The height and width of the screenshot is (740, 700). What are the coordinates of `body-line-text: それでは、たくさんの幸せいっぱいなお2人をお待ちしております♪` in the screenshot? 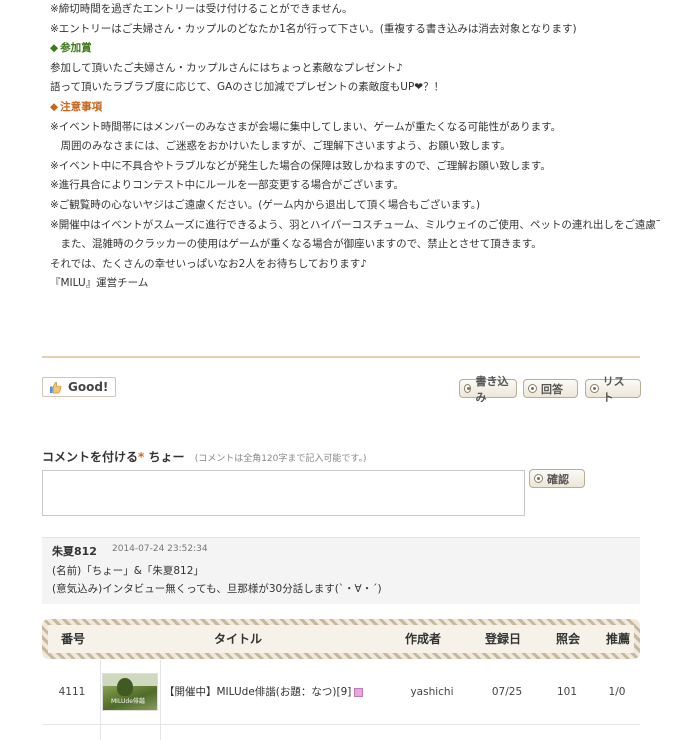 It's located at (208, 263).